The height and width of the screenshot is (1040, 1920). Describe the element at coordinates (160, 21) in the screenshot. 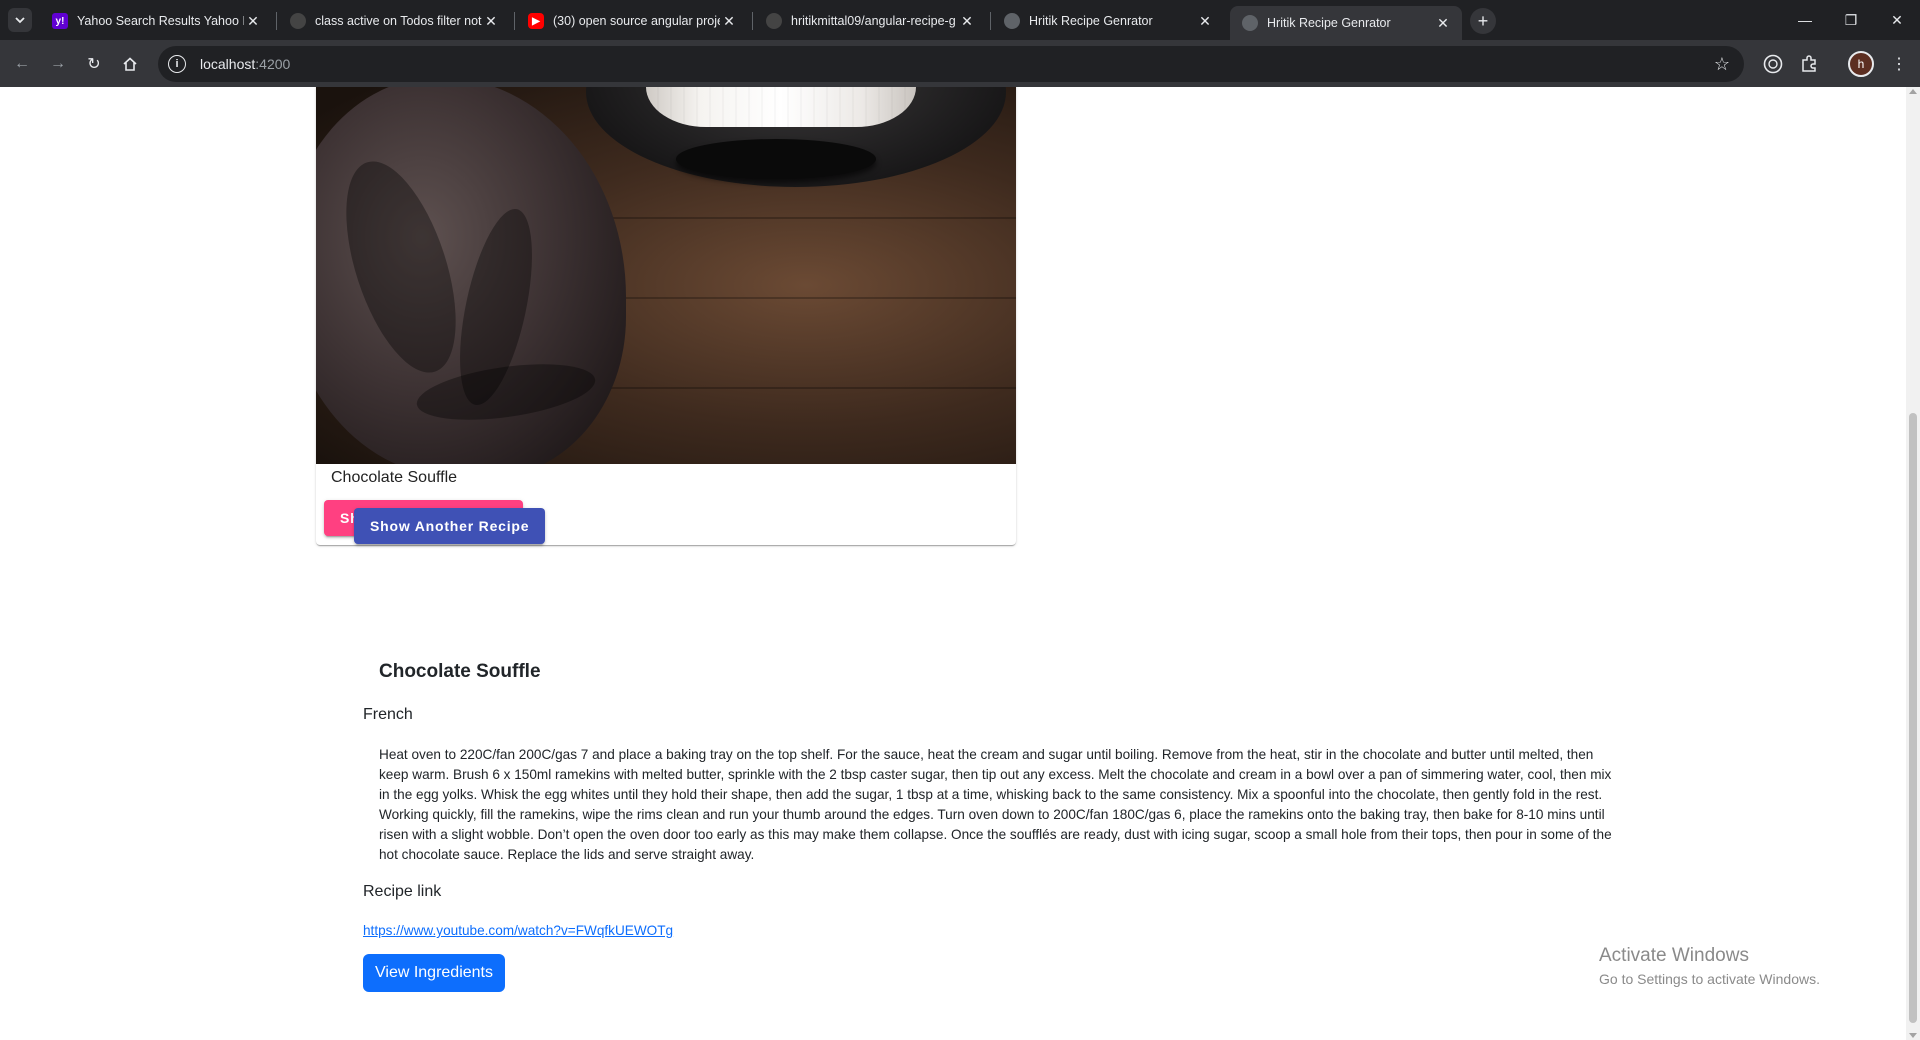

I see `tab-title: Yahoo Search Results Yahoo Ind` at that location.